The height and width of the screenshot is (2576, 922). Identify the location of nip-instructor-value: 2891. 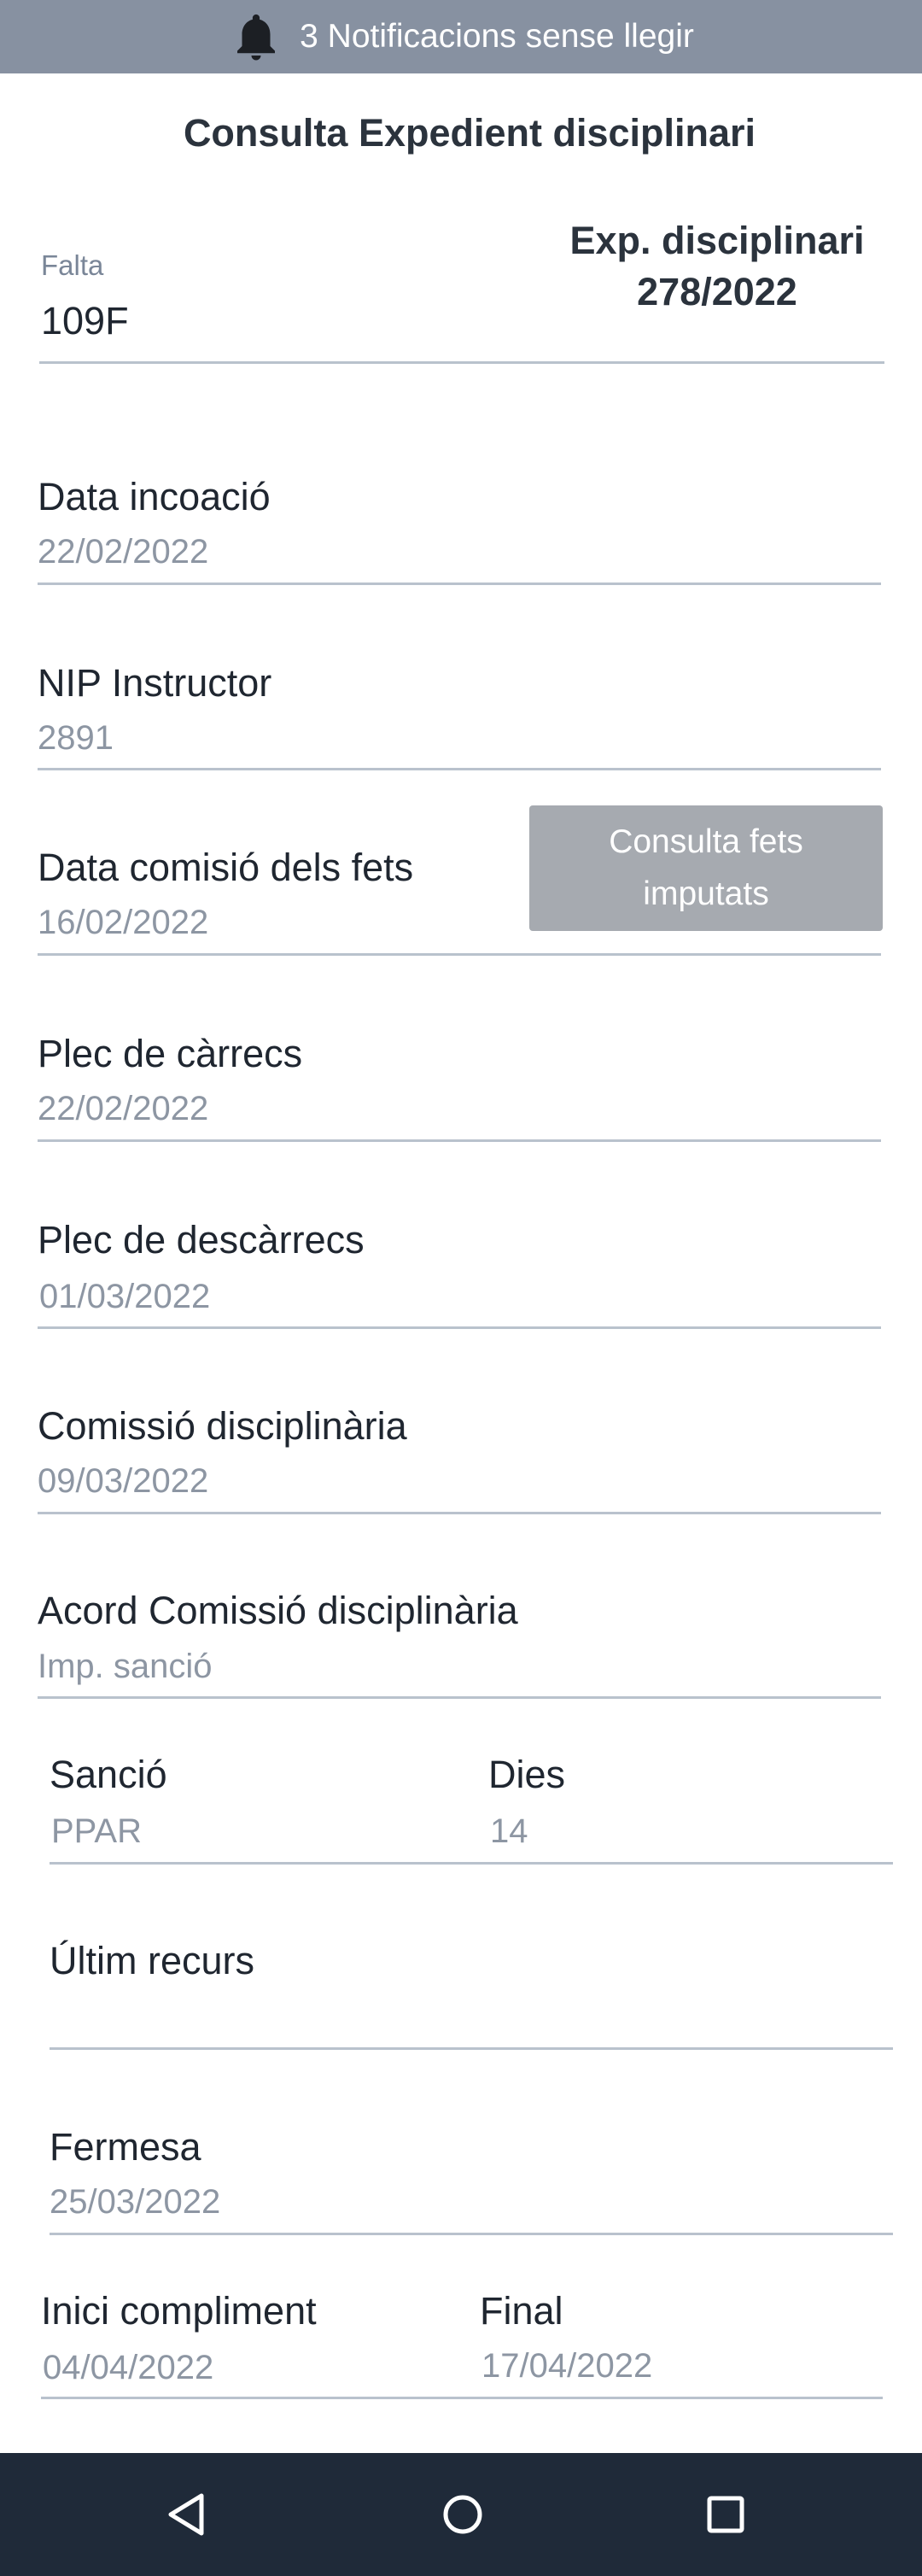
(76, 738).